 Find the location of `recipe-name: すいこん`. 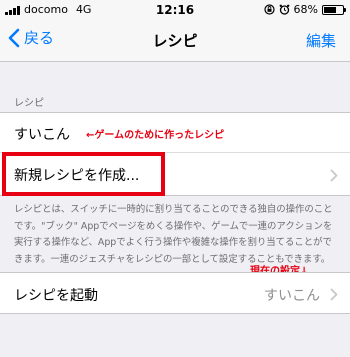

recipe-name: すいこん is located at coordinates (42, 135).